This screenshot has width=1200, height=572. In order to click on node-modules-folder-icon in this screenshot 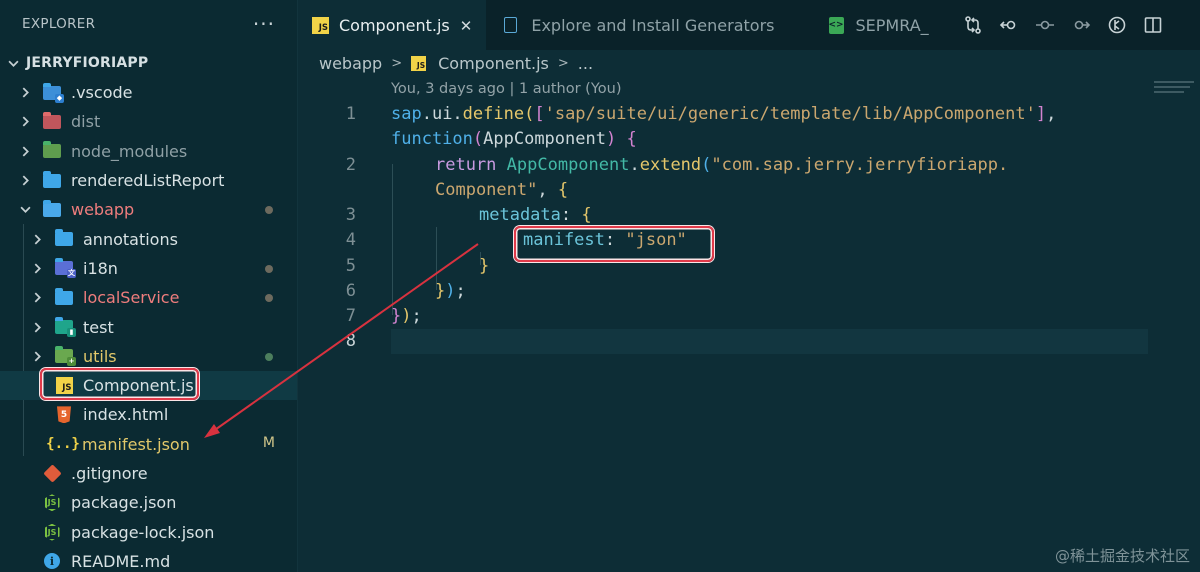, I will do `click(52, 150)`.